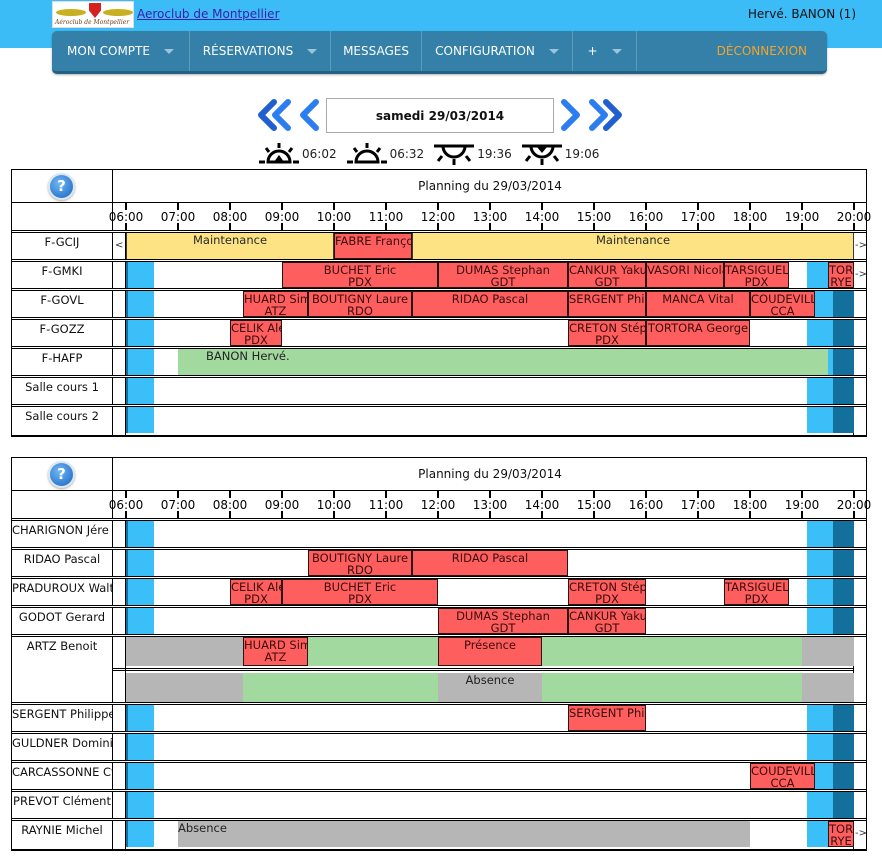 The width and height of the screenshot is (882, 859). I want to click on row-label: Salle cours 2, so click(62, 421).